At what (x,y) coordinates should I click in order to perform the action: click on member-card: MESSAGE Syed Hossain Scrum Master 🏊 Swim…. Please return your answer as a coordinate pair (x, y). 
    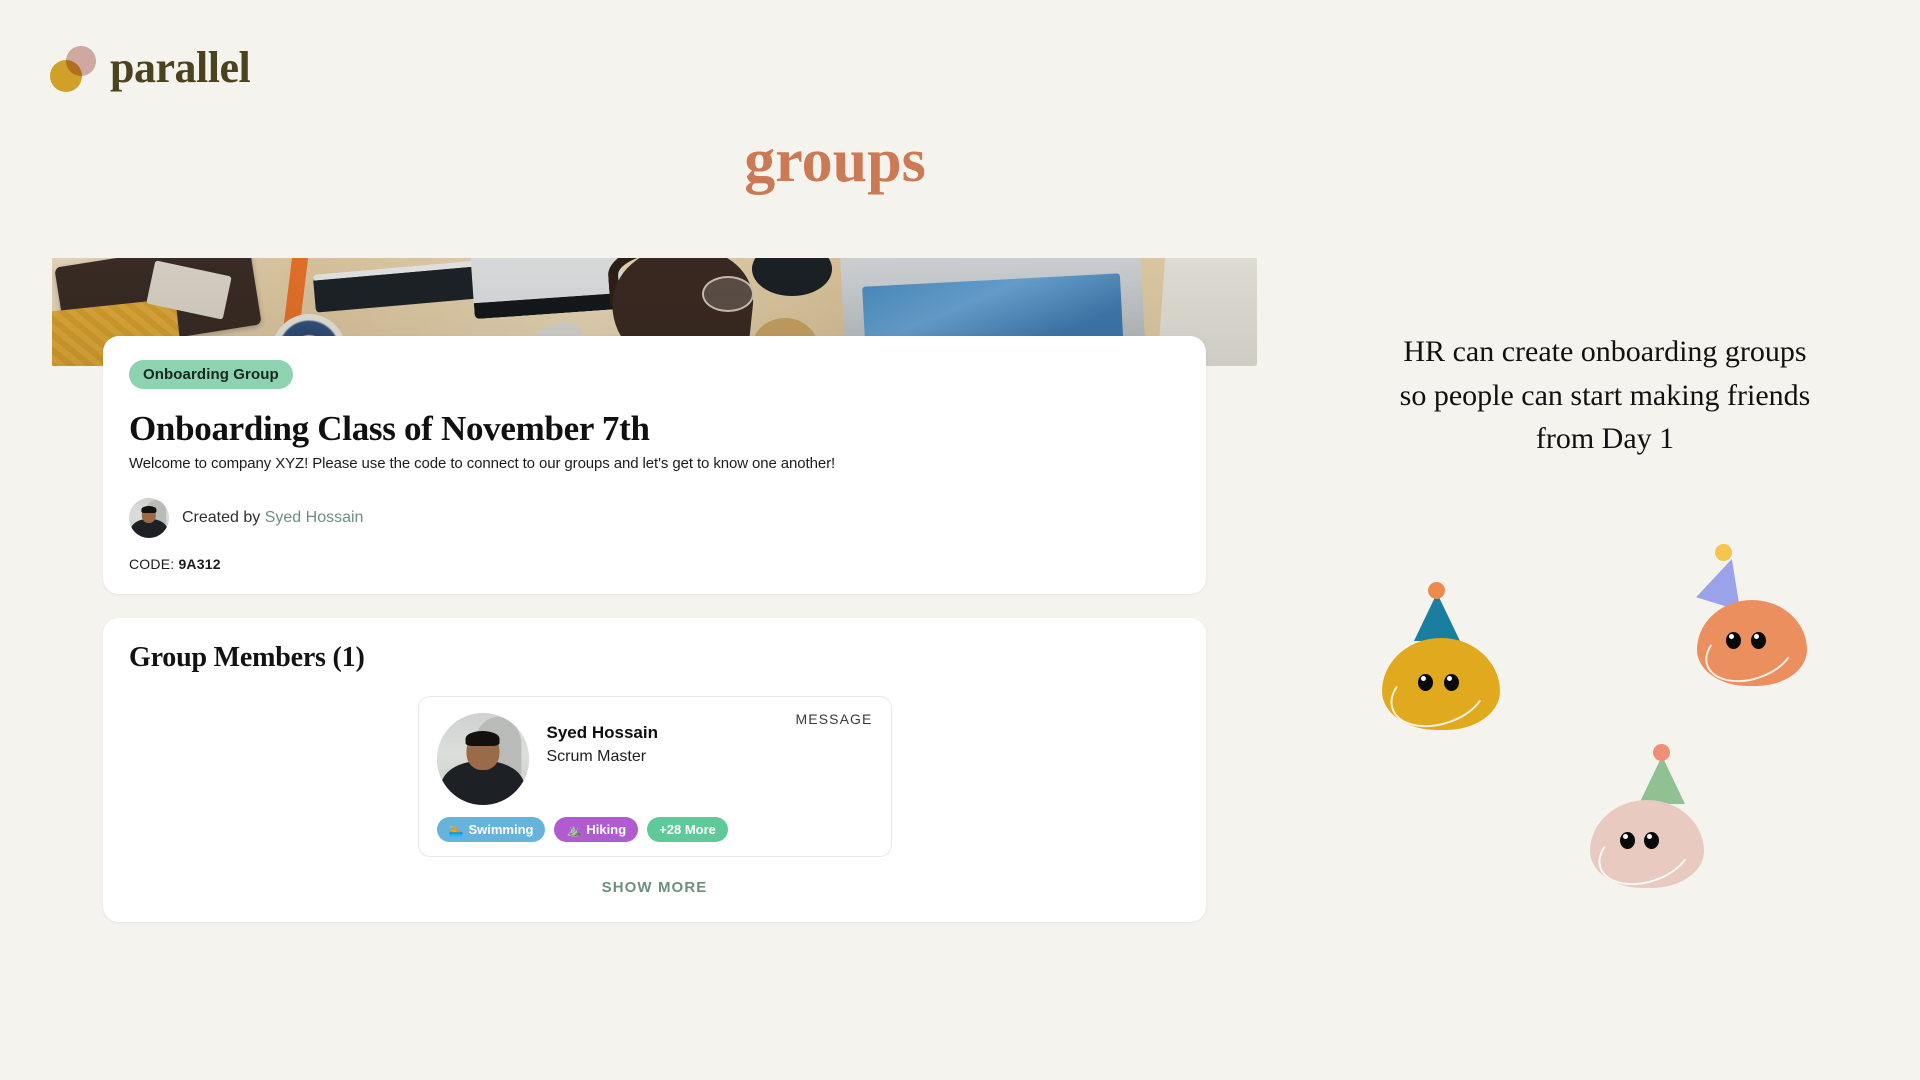
    Looking at the image, I should click on (654, 777).